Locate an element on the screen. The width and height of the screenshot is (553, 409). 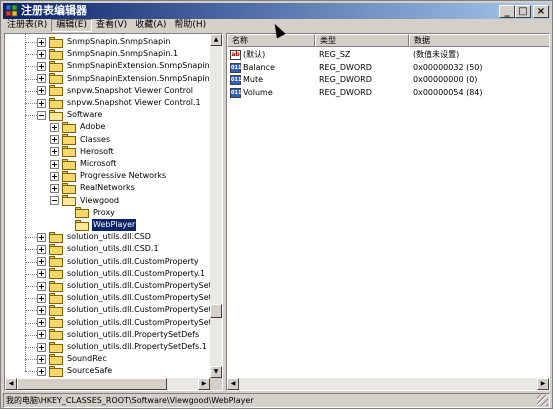
tree-item: Progressive Networks is located at coordinates (108, 176).